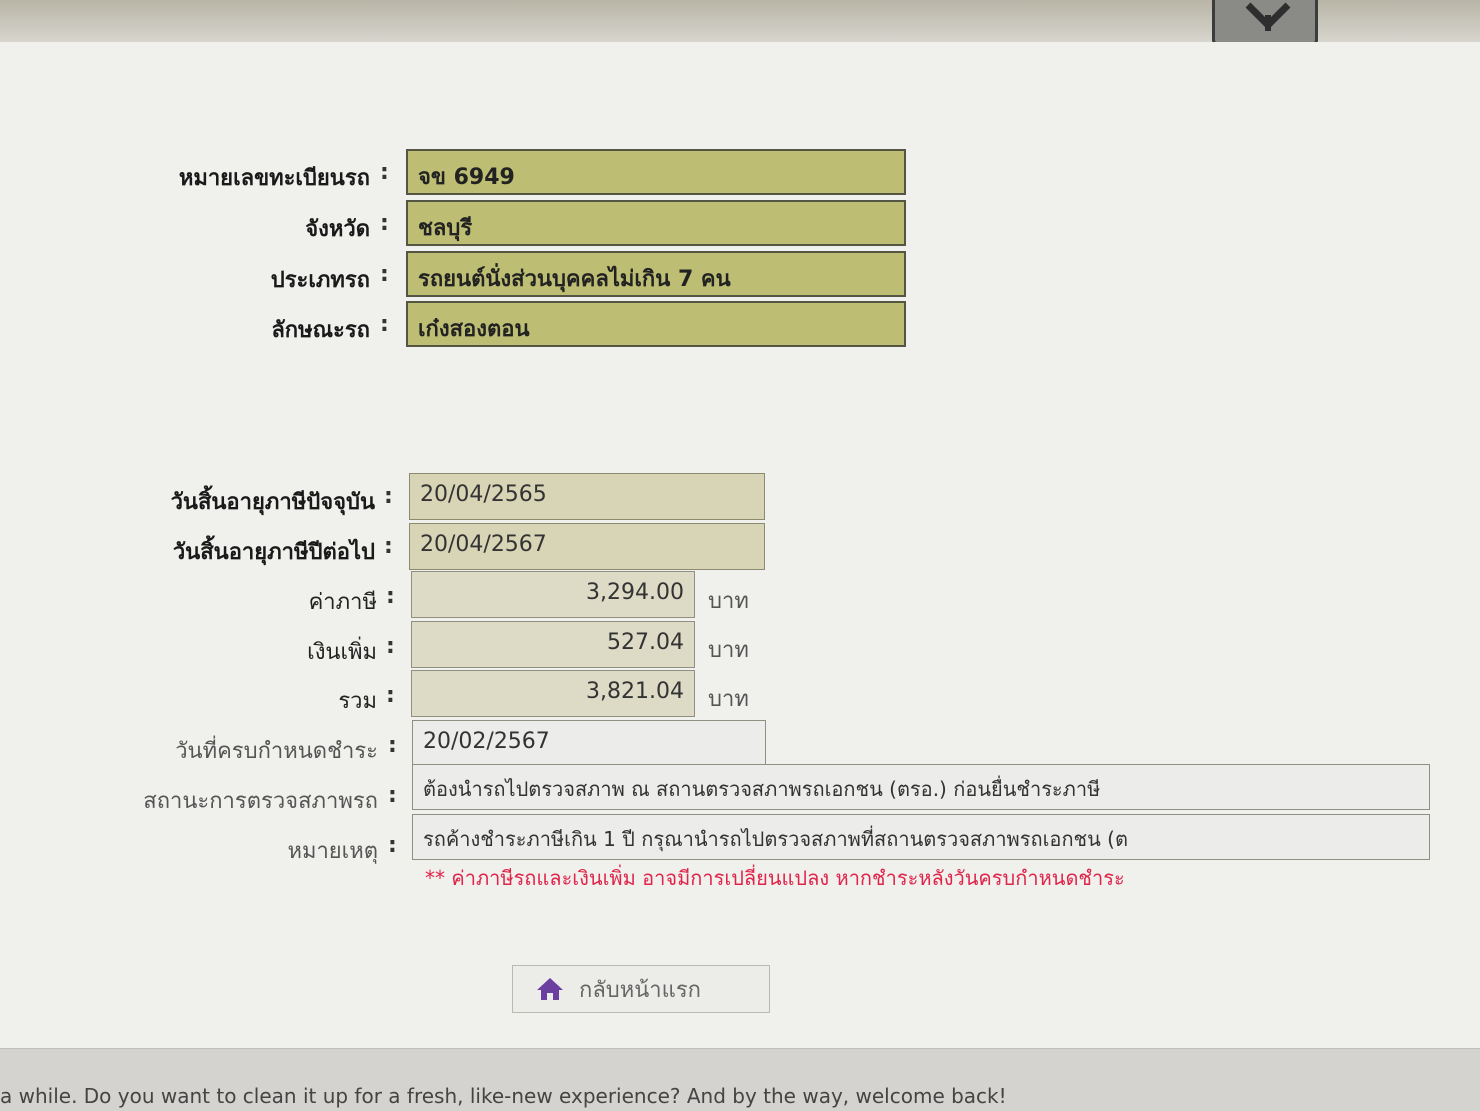  What do you see at coordinates (656, 274) in the screenshot?
I see `vehicle-type-field: รถยนต์นั่งส่วนบุคคลไม่เกิน 7 คน` at bounding box center [656, 274].